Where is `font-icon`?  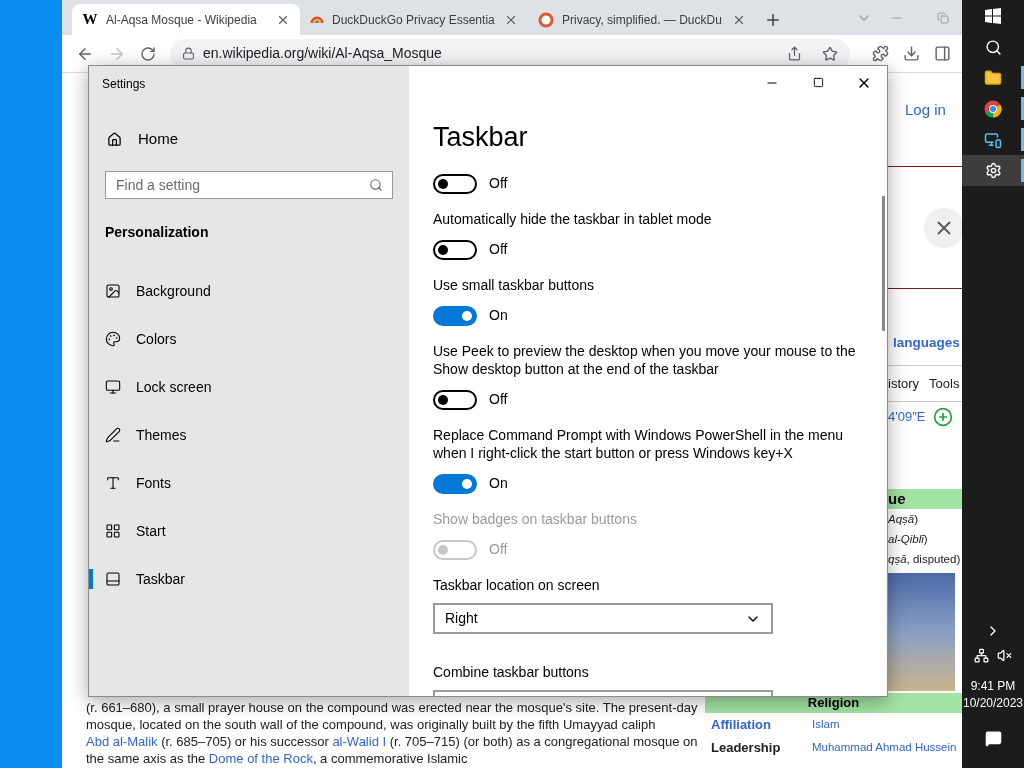 font-icon is located at coordinates (113, 483).